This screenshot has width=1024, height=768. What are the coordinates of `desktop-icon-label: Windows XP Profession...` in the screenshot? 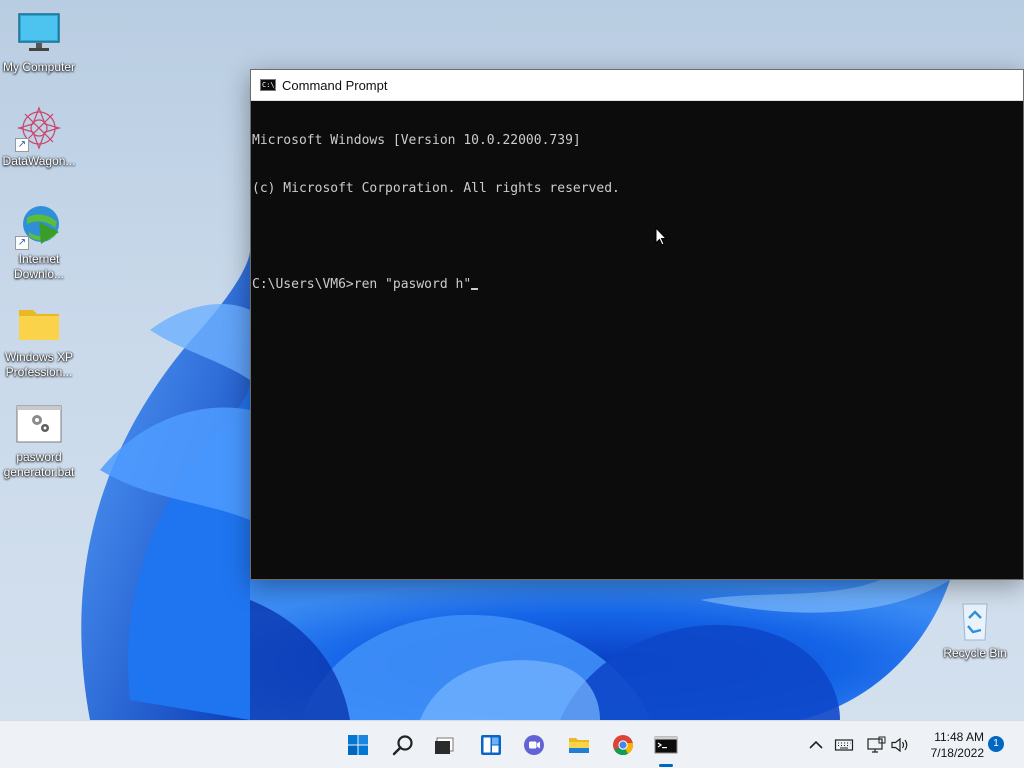 It's located at (39, 364).